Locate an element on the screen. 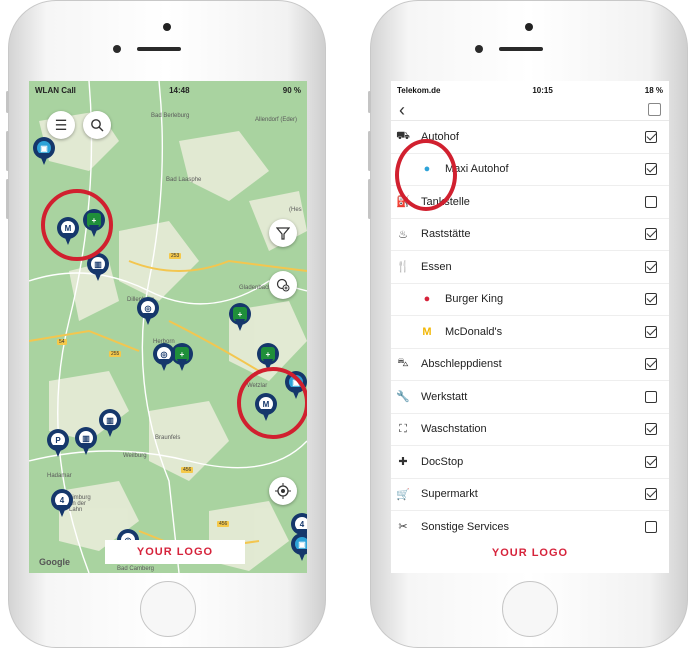 The image size is (690, 652). filter-row-mcdonalds: M McDonald's is located at coordinates (530, 332).